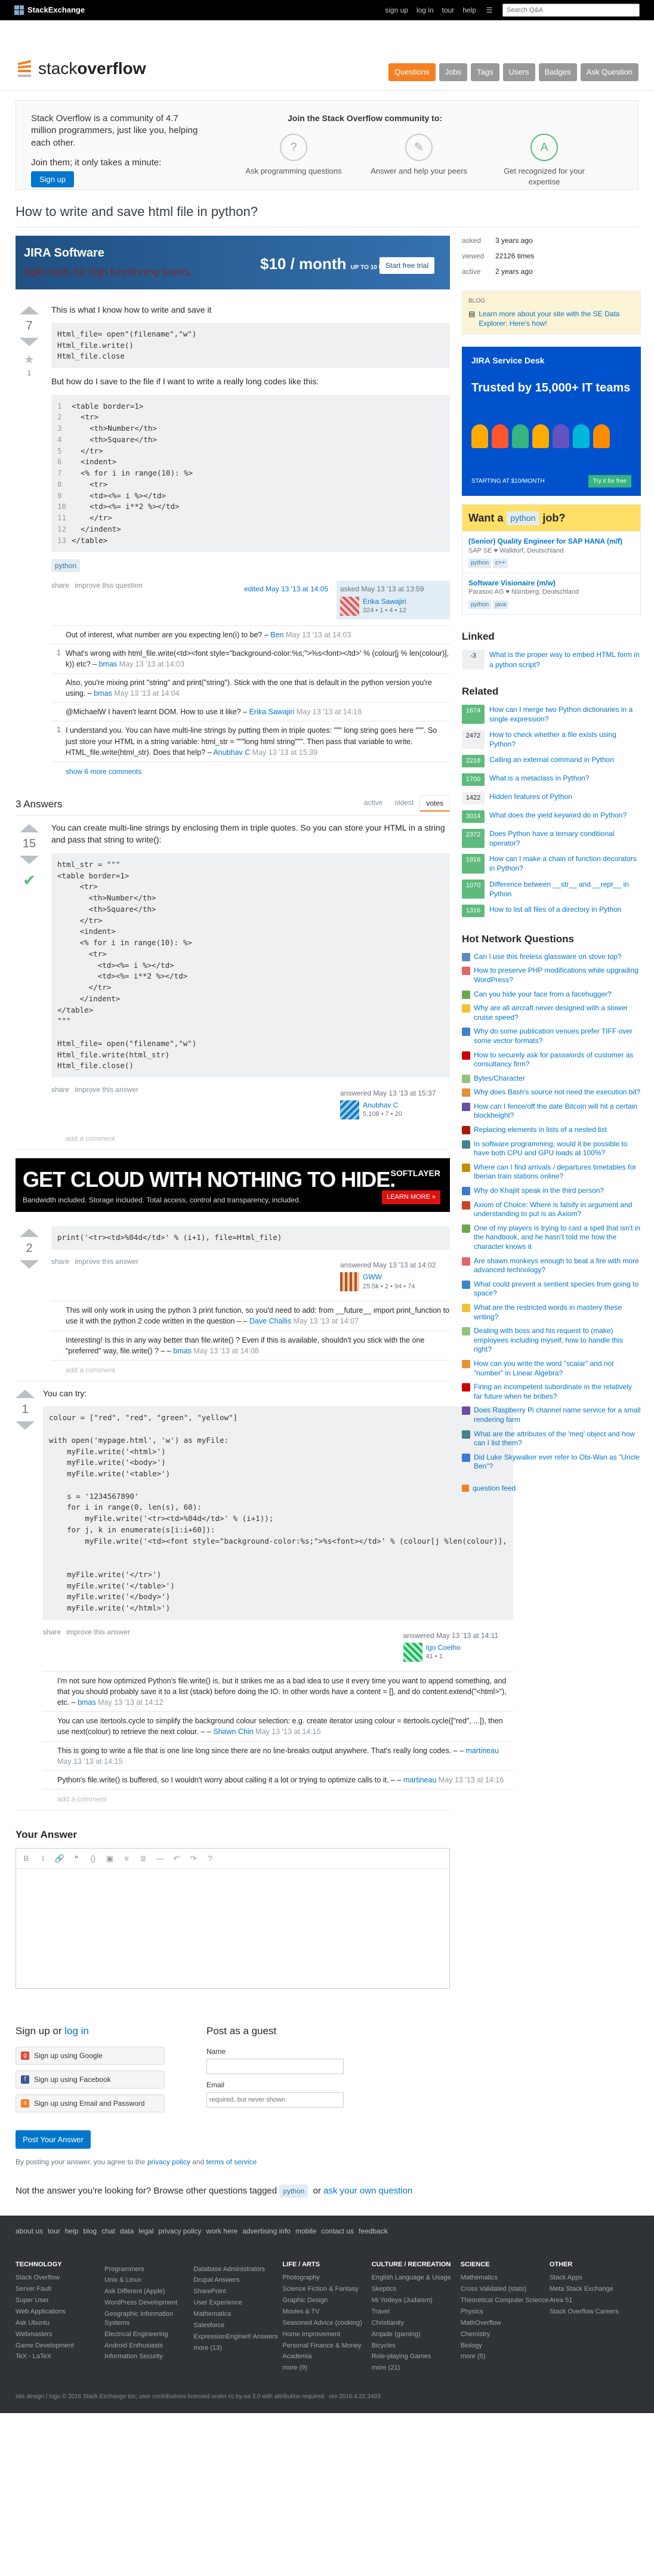 This screenshot has width=654, height=2576. What do you see at coordinates (416, 2345) in the screenshot?
I see `footer-site-link: Bicycles` at bounding box center [416, 2345].